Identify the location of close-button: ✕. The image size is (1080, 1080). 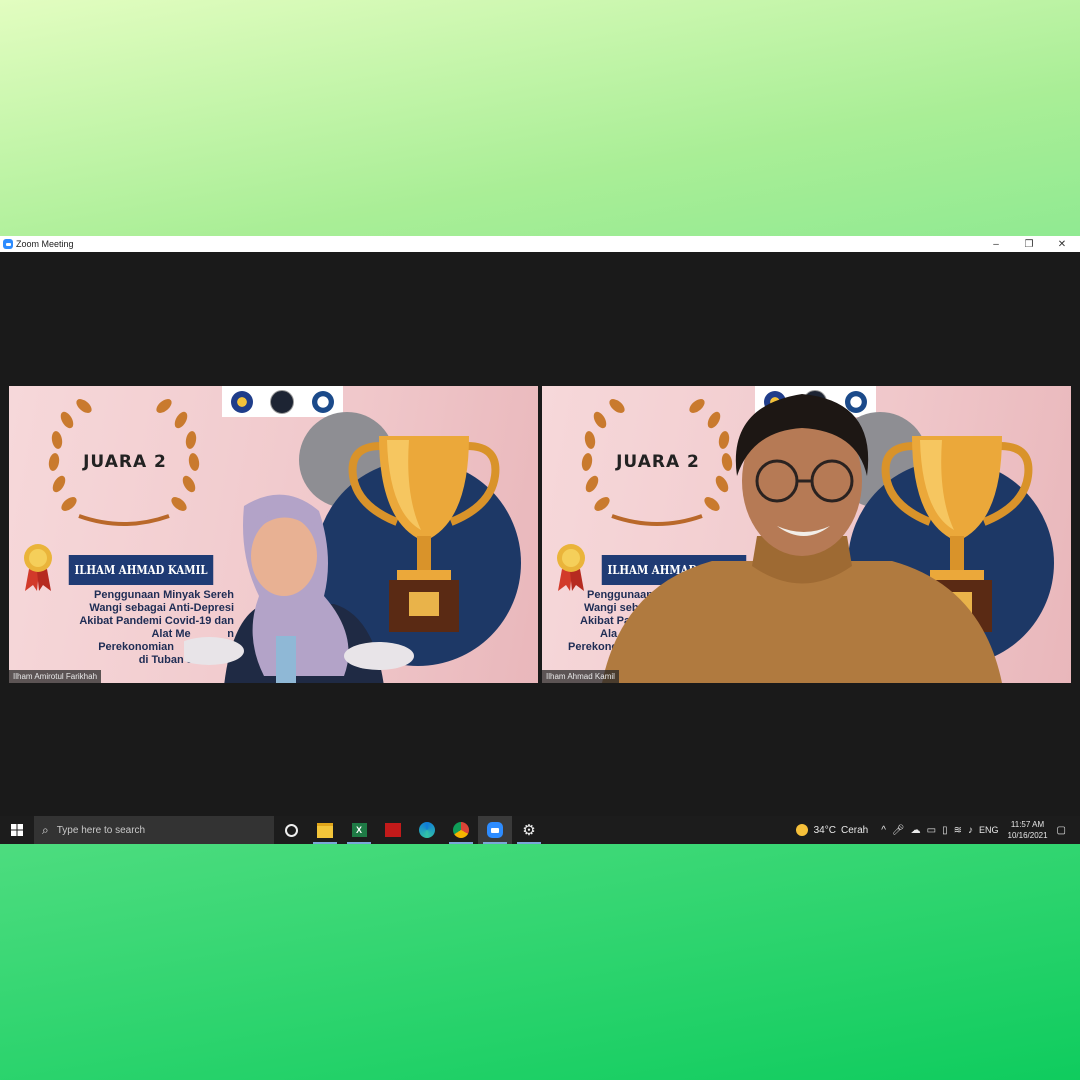
(1062, 244).